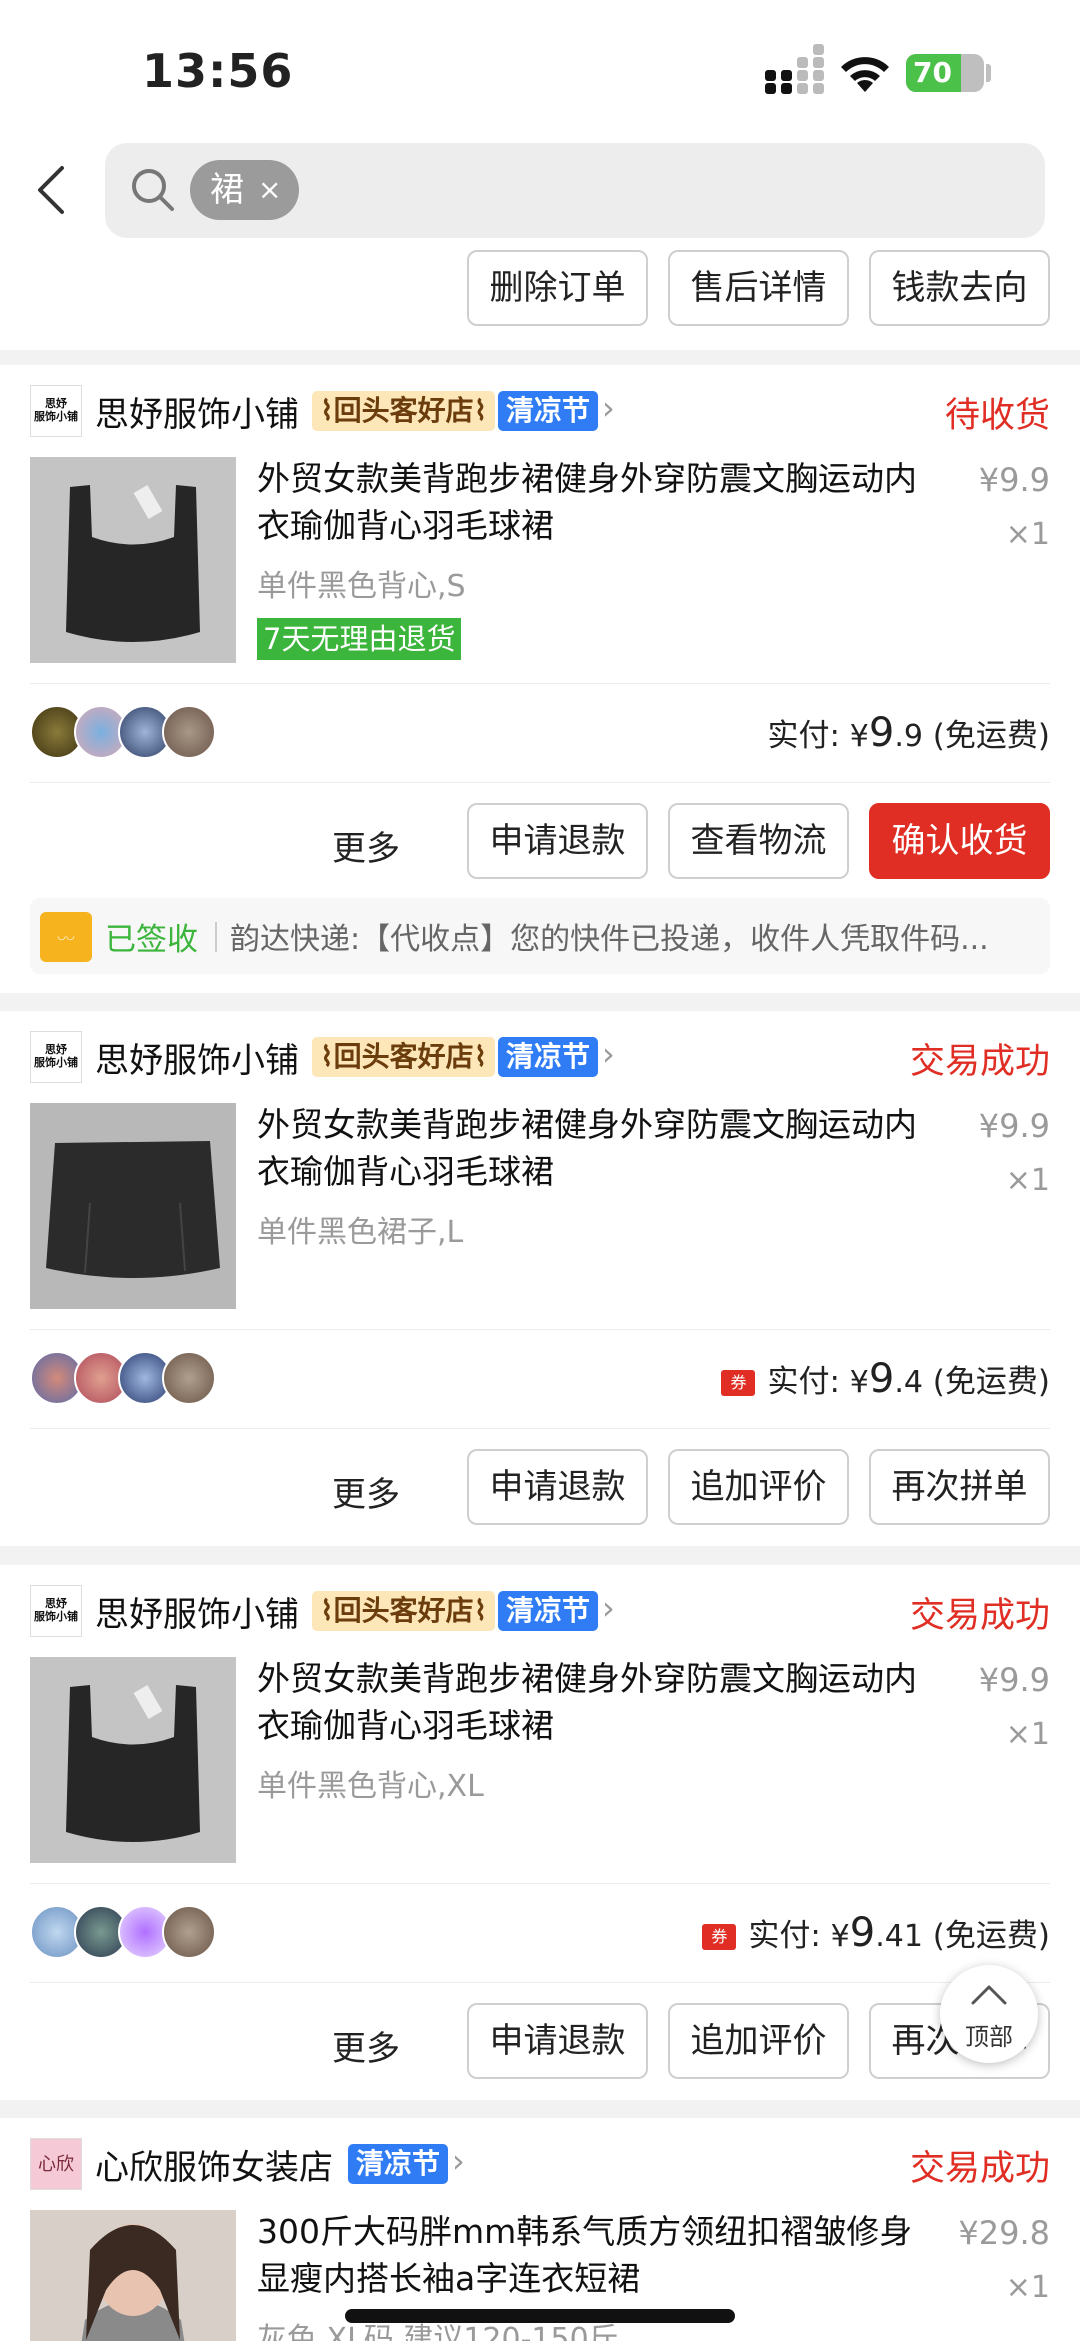 The width and height of the screenshot is (1080, 2341). Describe the element at coordinates (1004, 2233) in the screenshot. I see `product-price: ¥29.8` at that location.